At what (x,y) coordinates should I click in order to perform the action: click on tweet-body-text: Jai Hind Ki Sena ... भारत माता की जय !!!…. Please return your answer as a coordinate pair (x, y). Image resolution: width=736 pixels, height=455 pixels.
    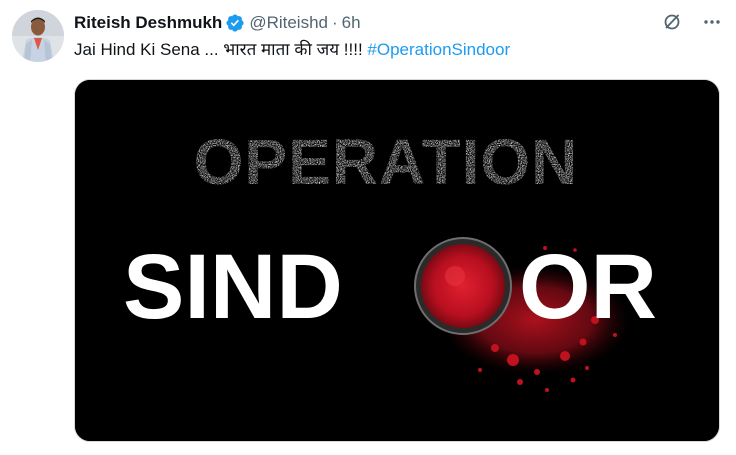
    Looking at the image, I should click on (221, 49).